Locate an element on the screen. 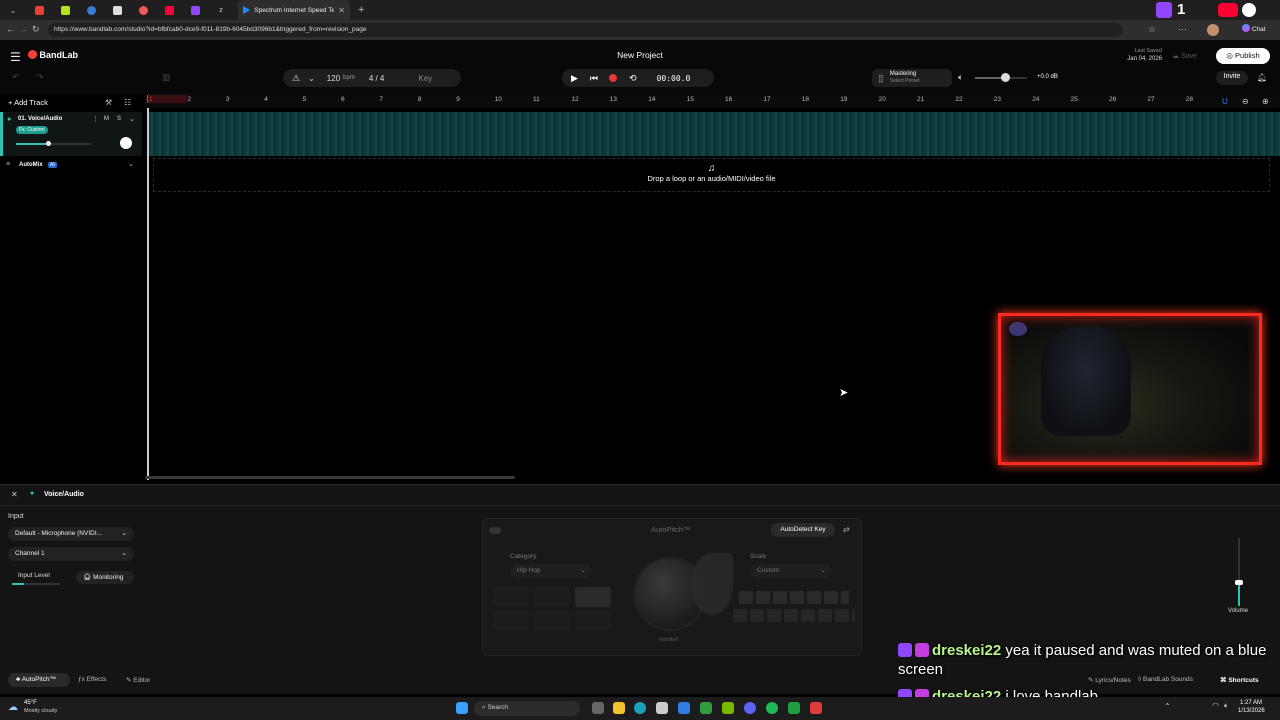 The width and height of the screenshot is (1280, 720). preset-drawl is located at coordinates (552, 597).